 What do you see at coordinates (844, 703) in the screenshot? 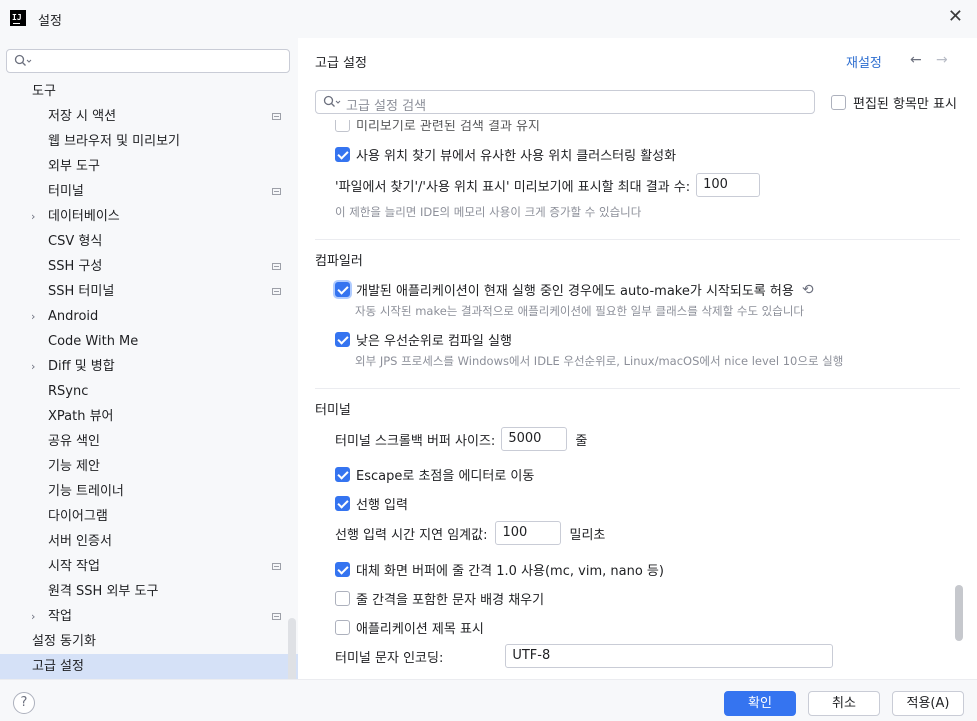
I see `cancel-button: 취소` at bounding box center [844, 703].